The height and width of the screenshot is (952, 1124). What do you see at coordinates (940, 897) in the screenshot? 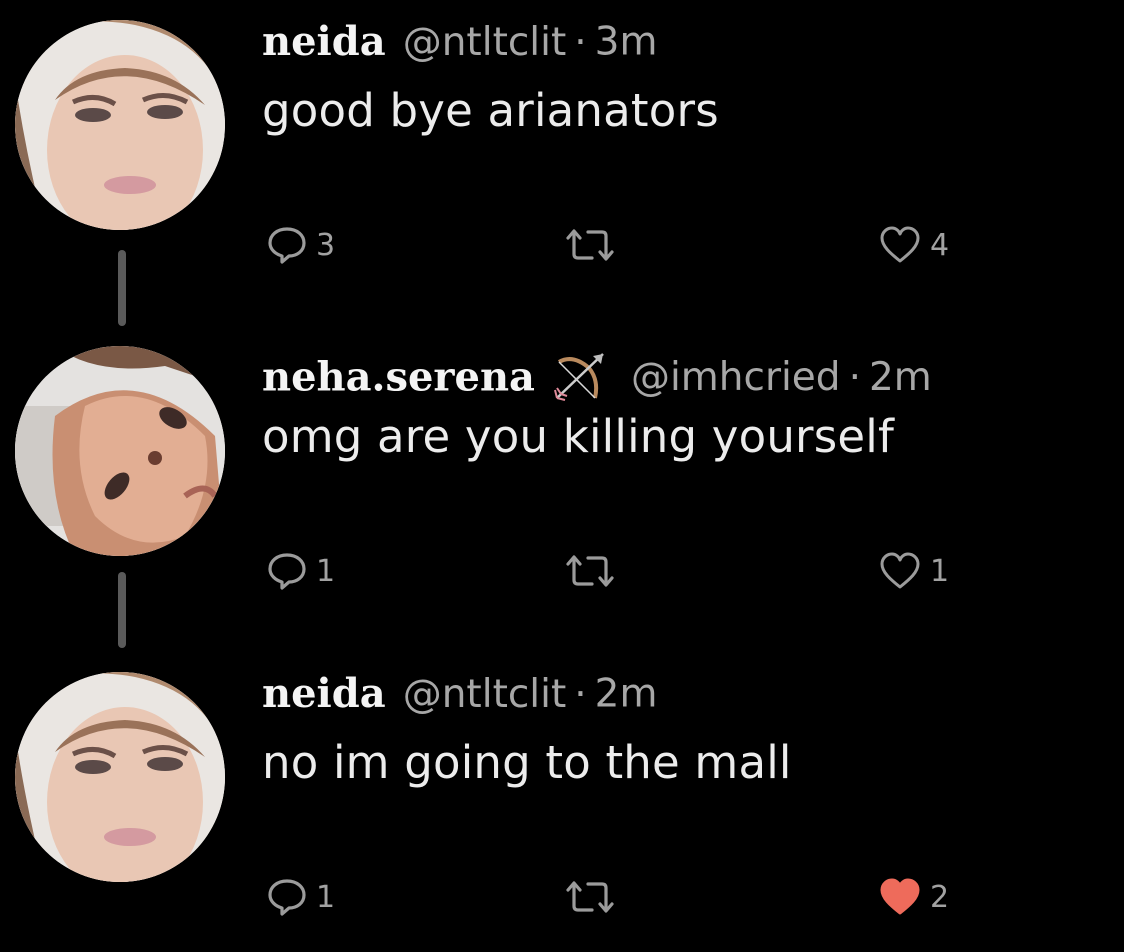
I see `like-count: 2` at bounding box center [940, 897].